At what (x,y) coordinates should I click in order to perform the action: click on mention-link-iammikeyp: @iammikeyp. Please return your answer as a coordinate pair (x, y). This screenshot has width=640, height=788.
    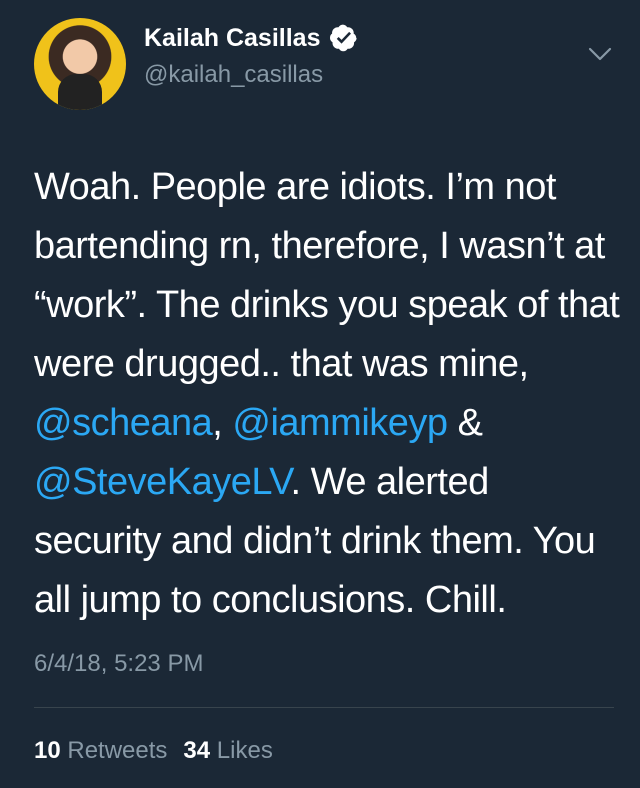
    Looking at the image, I should click on (340, 423).